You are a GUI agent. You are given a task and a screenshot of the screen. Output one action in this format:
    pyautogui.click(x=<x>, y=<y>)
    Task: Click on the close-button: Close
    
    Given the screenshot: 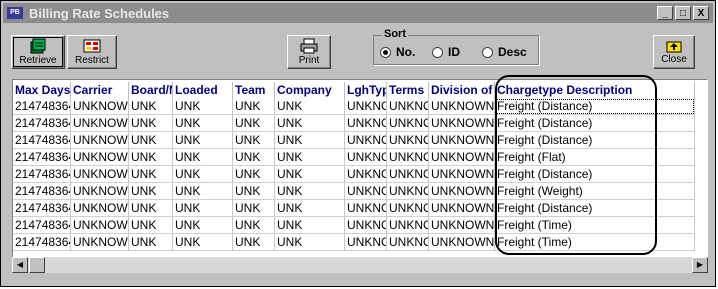 What is the action you would take?
    pyautogui.click(x=674, y=52)
    